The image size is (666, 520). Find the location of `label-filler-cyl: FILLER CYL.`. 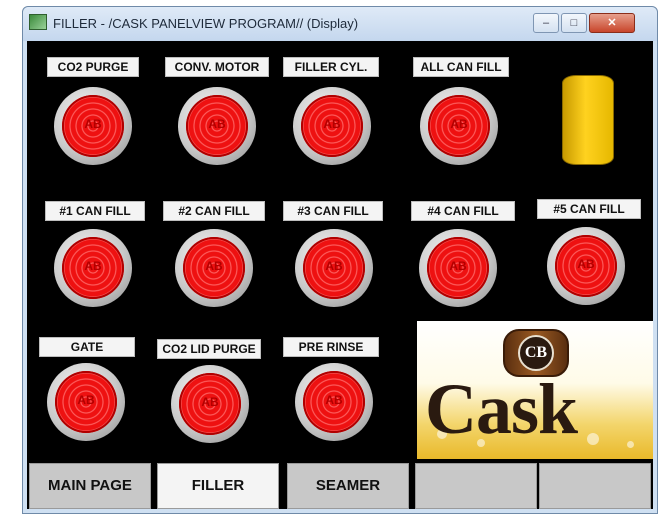

label-filler-cyl: FILLER CYL. is located at coordinates (331, 67).